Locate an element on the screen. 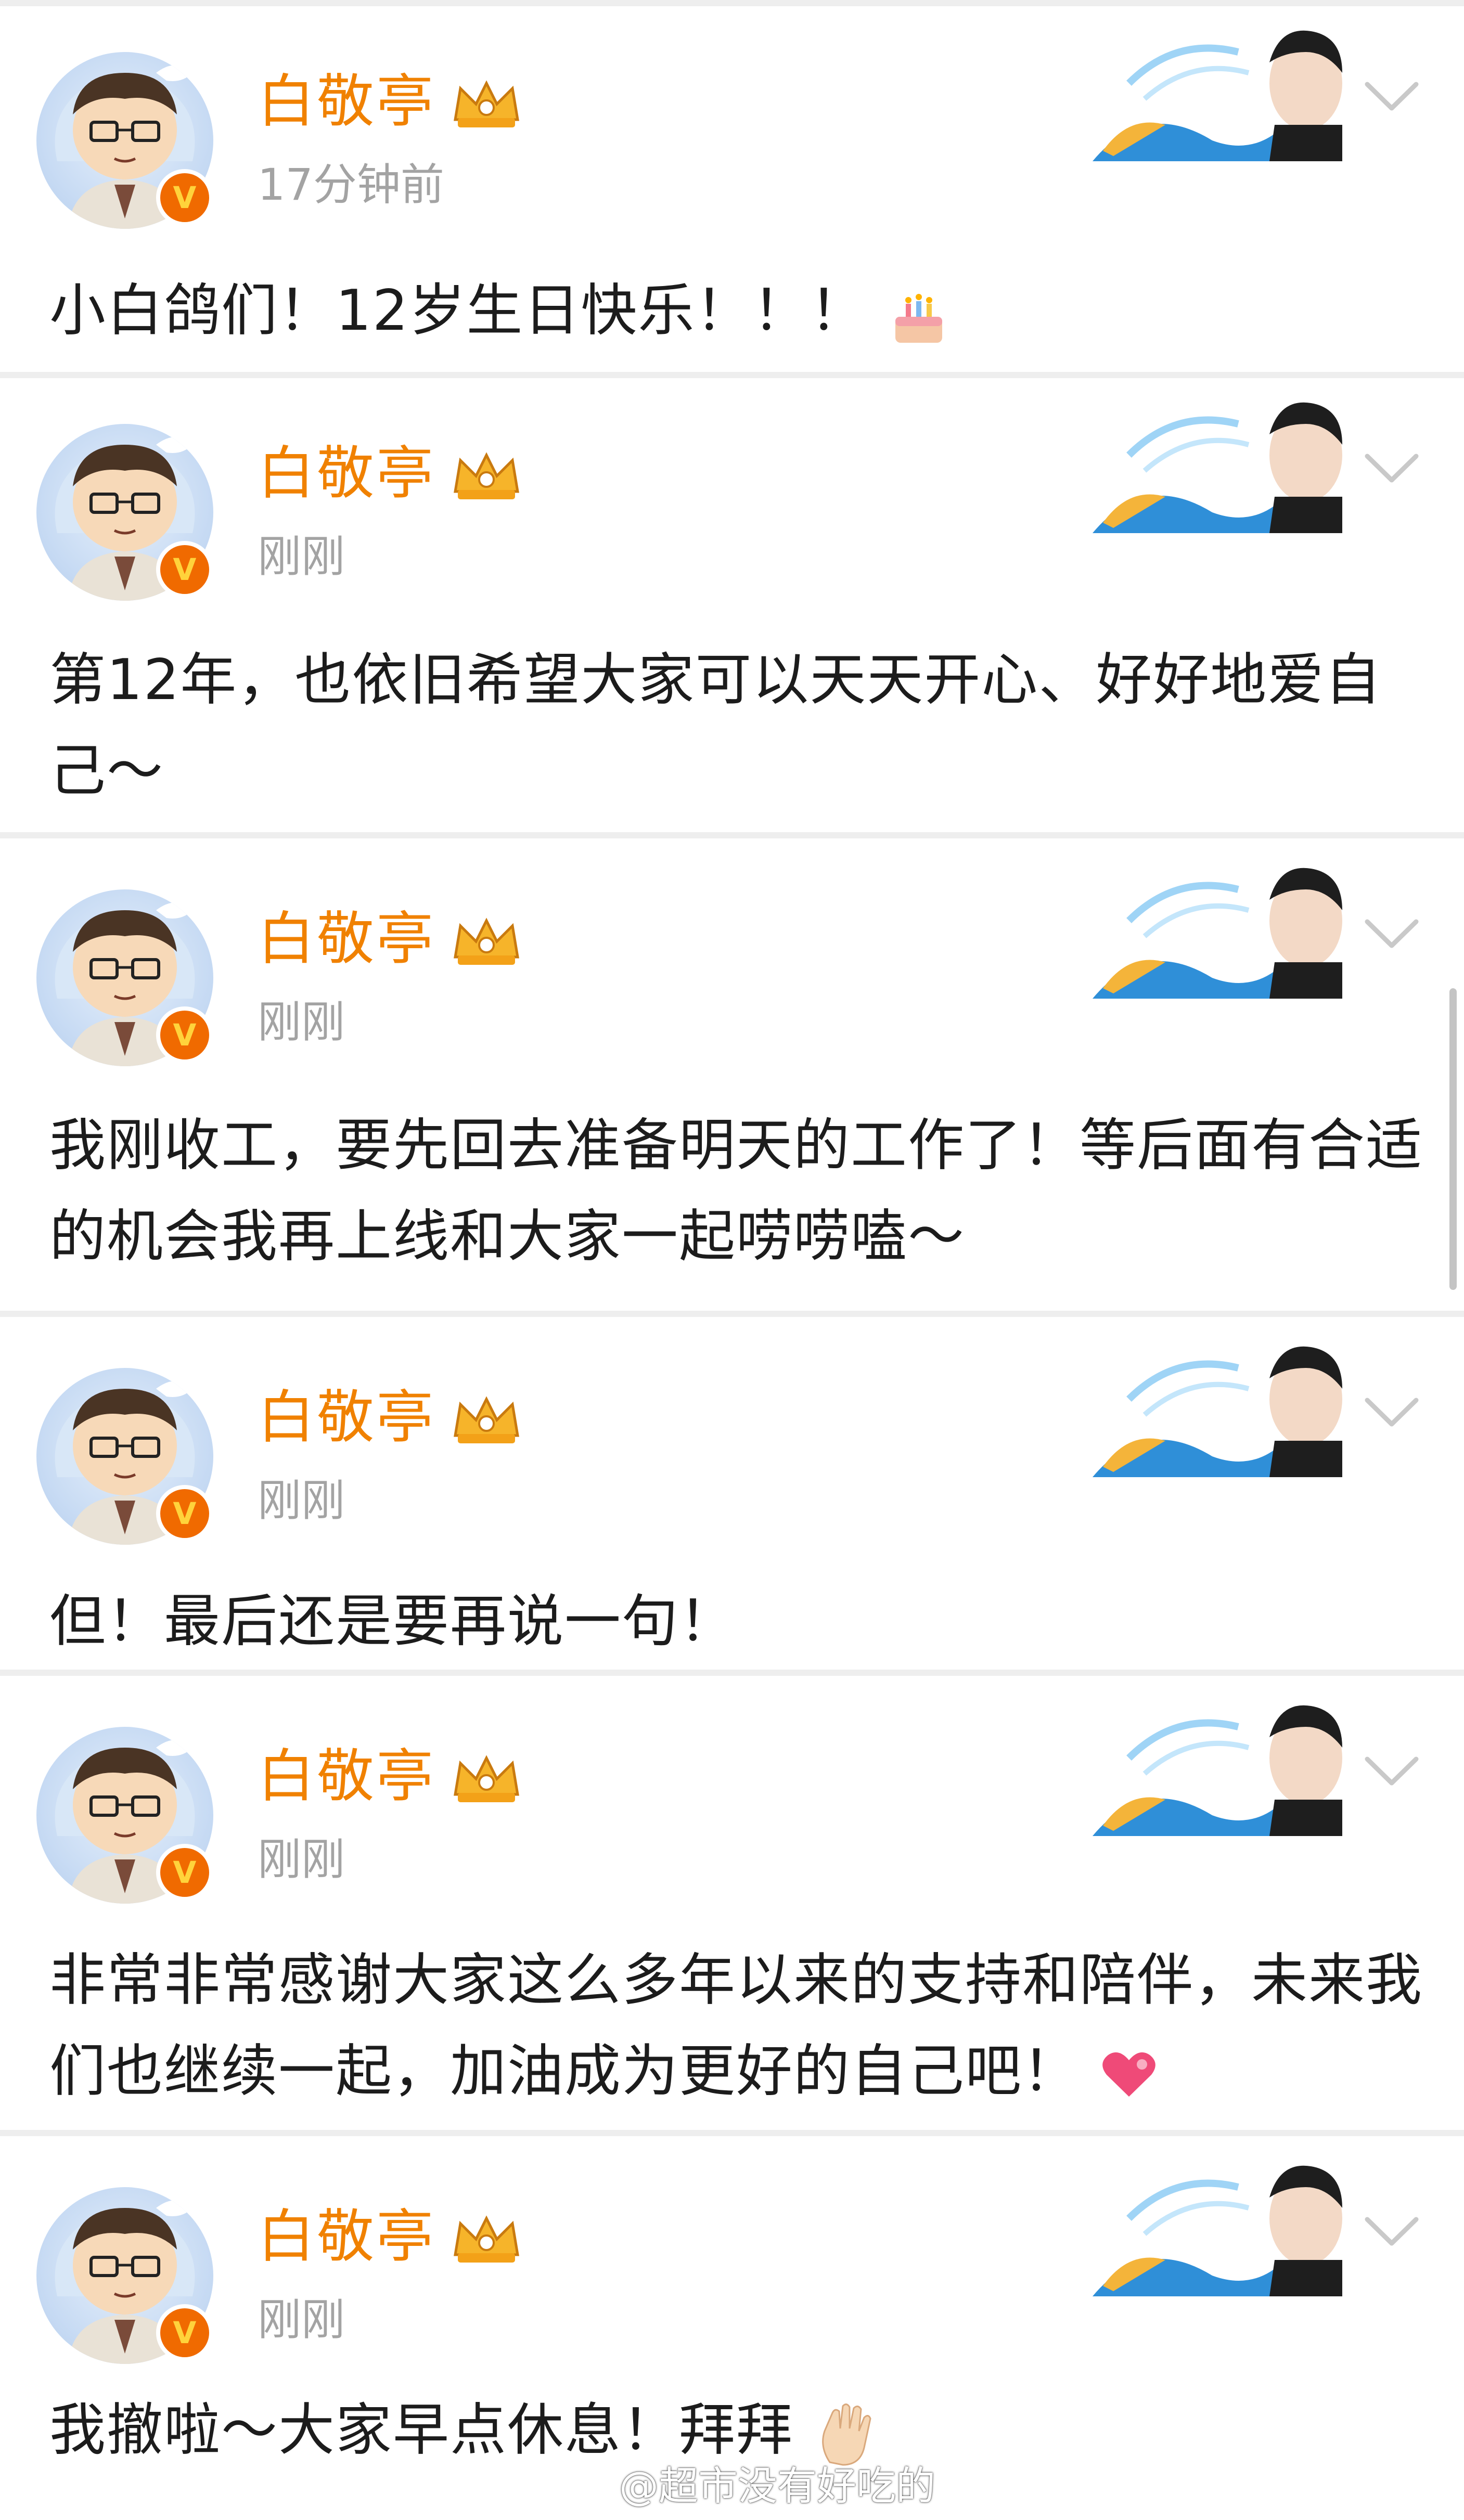 The height and width of the screenshot is (2520, 1464). scrollbar is located at coordinates (1453, 1139).